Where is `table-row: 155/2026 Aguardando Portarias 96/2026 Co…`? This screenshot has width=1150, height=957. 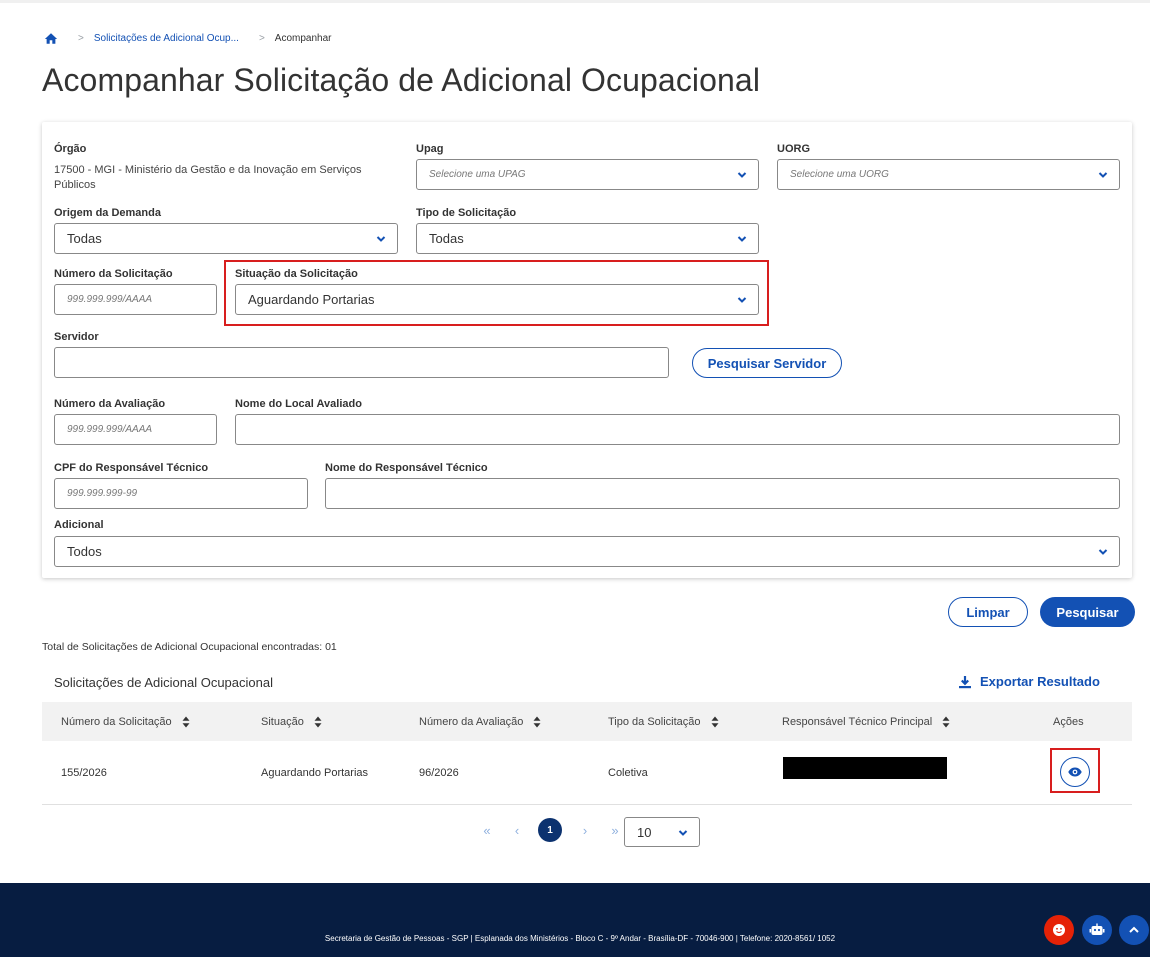 table-row: 155/2026 Aguardando Portarias 96/2026 Co… is located at coordinates (587, 773).